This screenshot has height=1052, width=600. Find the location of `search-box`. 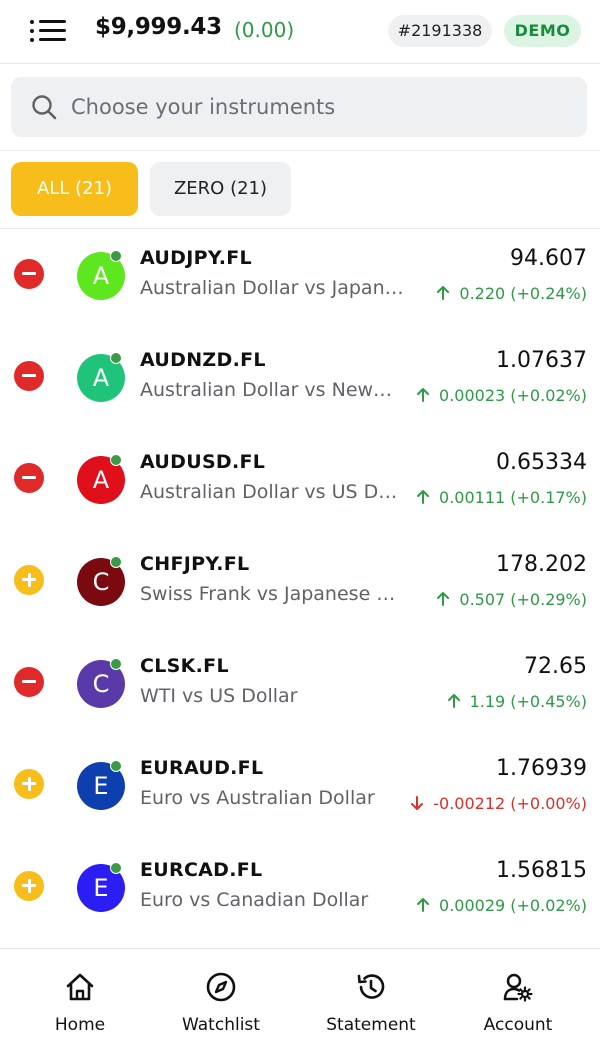

search-box is located at coordinates (299, 107).